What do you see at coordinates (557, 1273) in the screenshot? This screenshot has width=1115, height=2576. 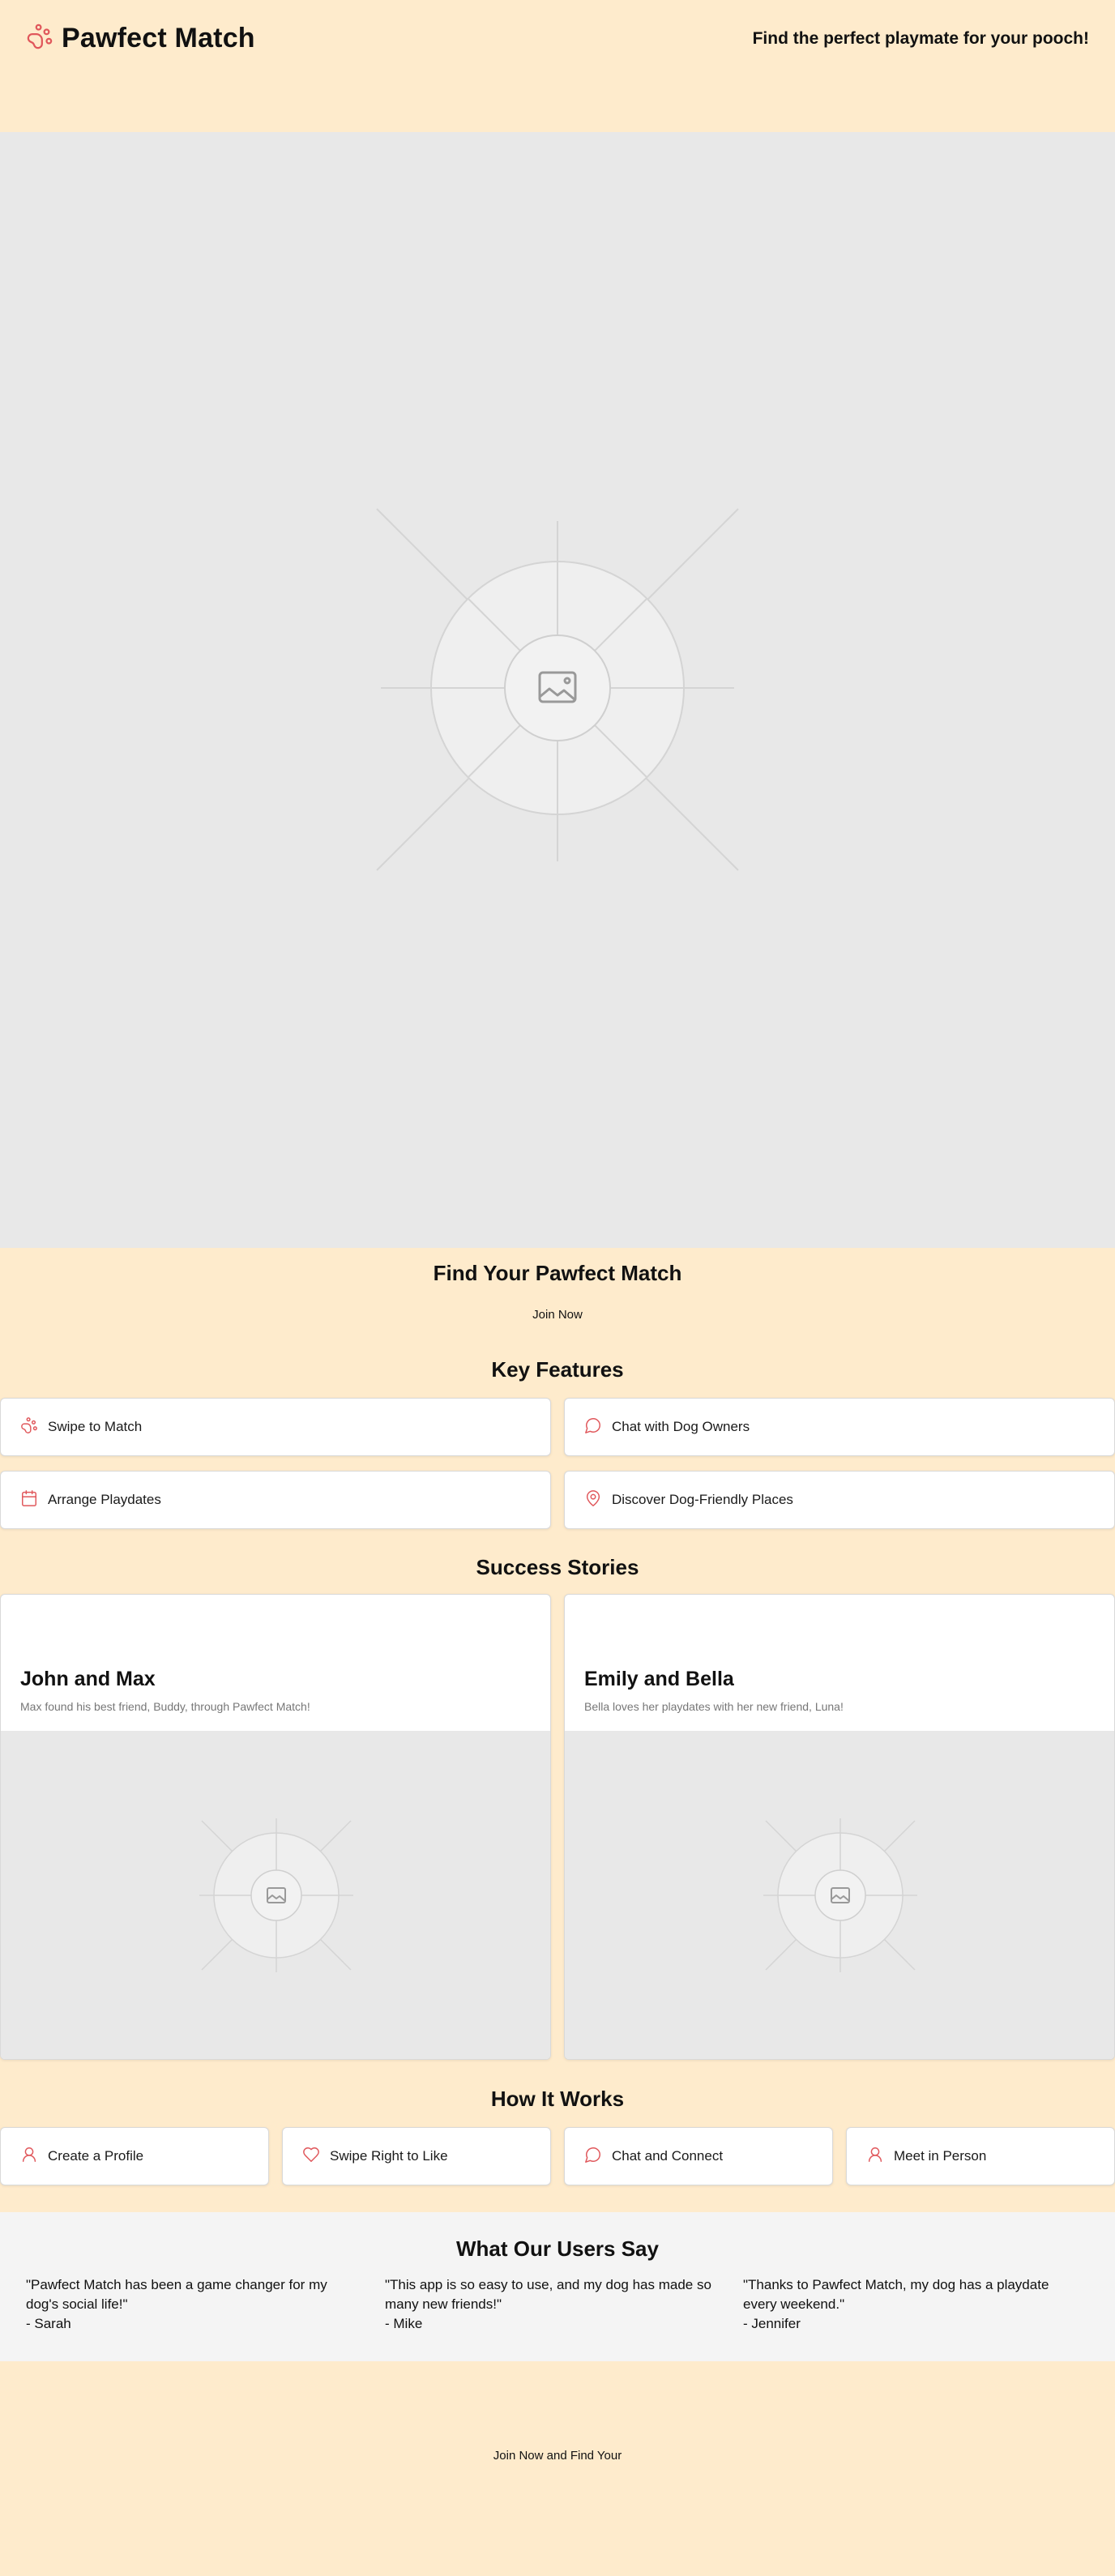 I see `hero-title: Find Your Pawfect Match` at bounding box center [557, 1273].